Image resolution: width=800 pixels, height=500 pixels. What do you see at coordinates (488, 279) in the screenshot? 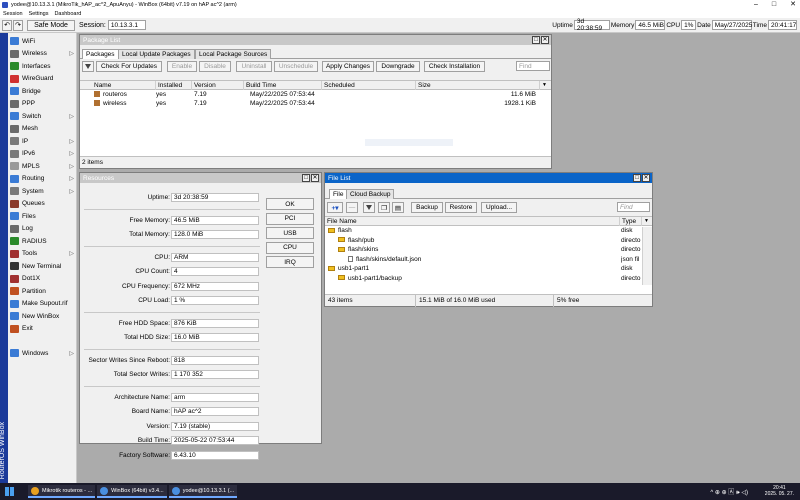
I see `table-row: usb1-part1/backup directo` at bounding box center [488, 279].